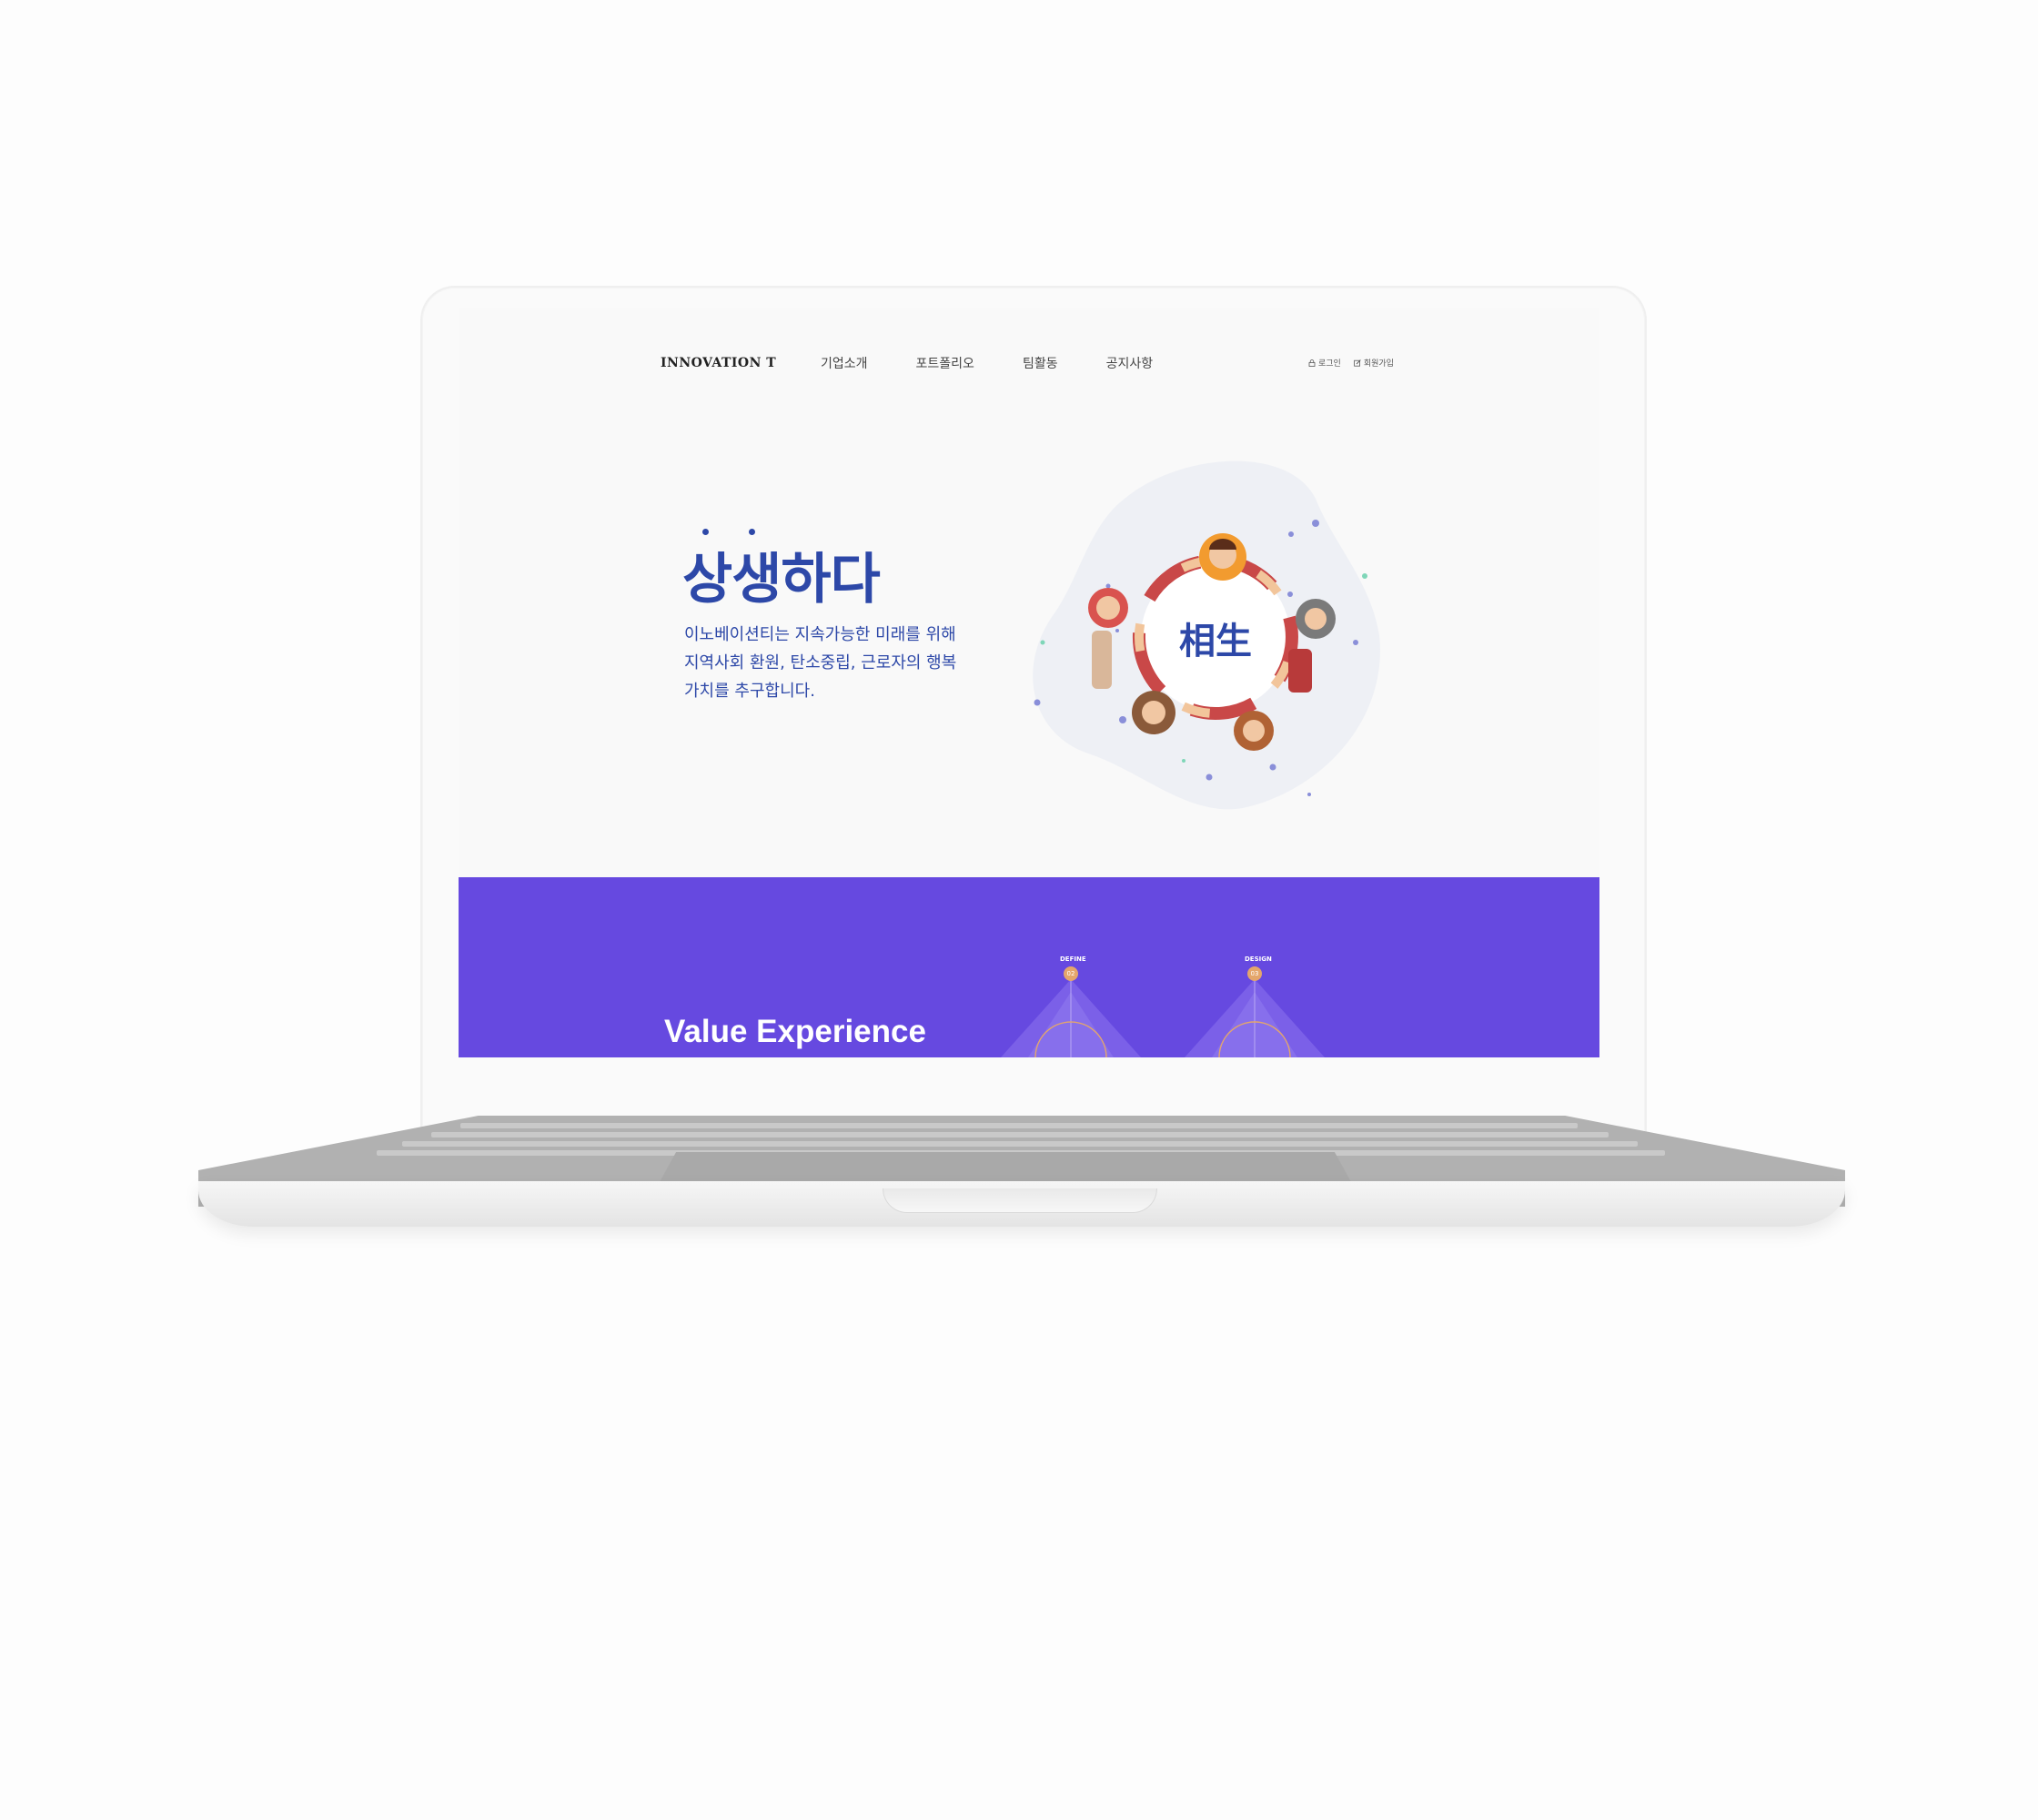  What do you see at coordinates (1357, 363) in the screenshot?
I see `edit-icon` at bounding box center [1357, 363].